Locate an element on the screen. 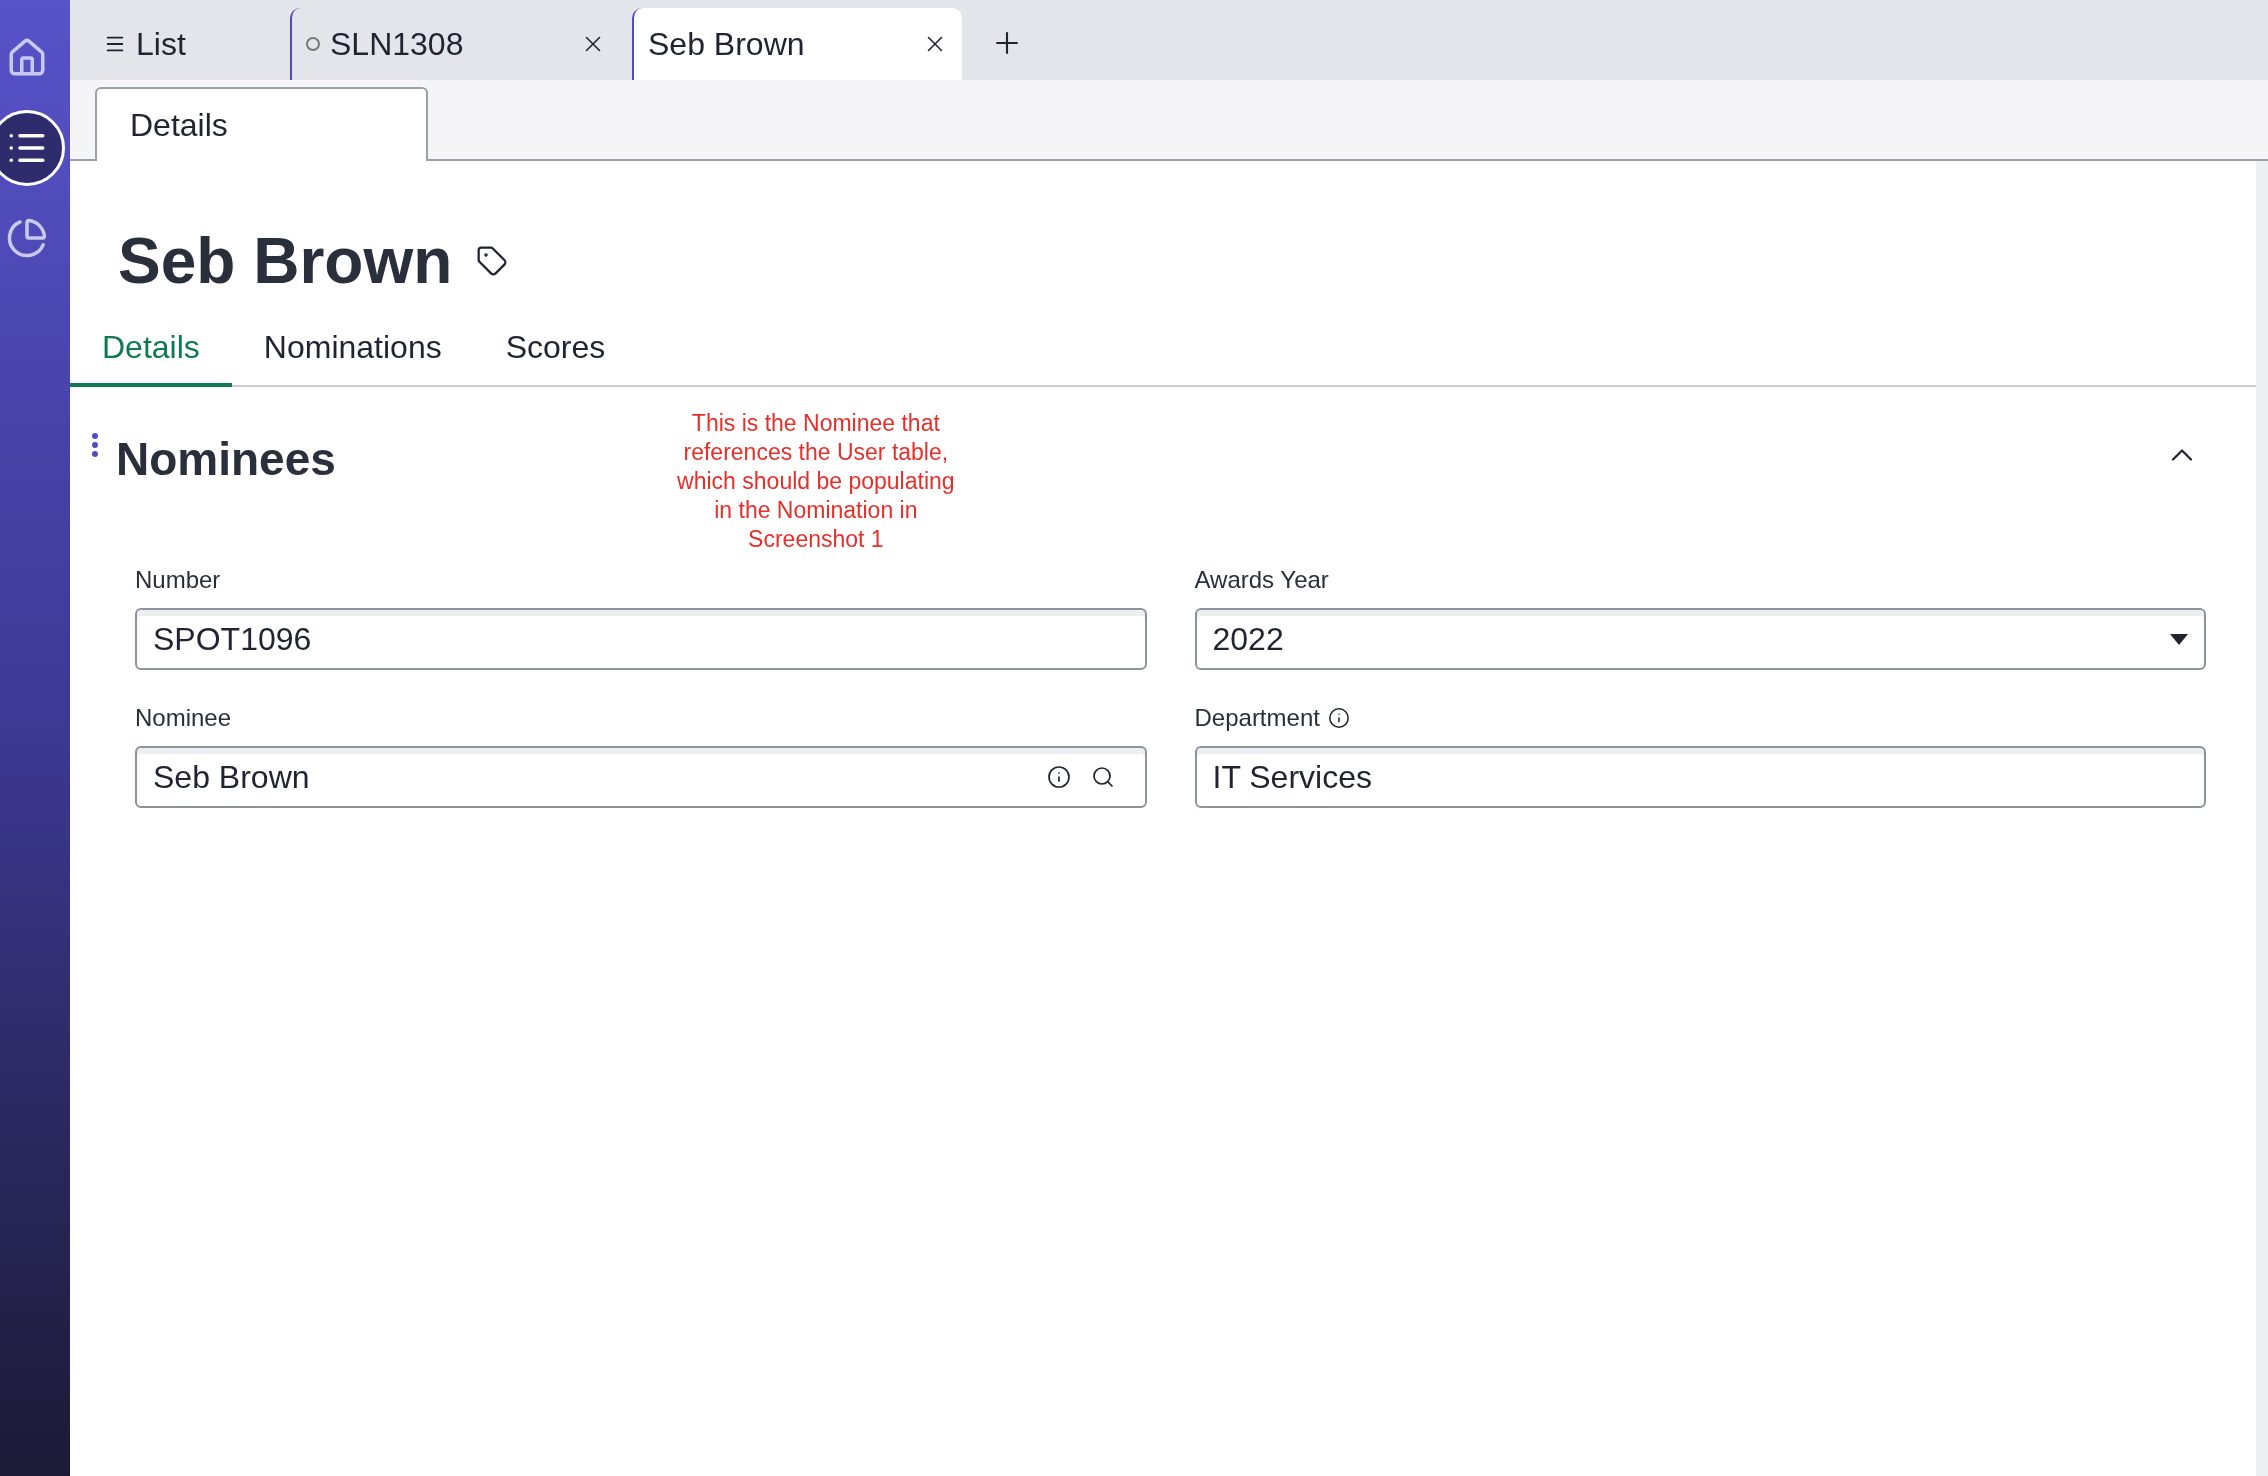 This screenshot has width=2268, height=1476. tag-icon is located at coordinates (492, 261).